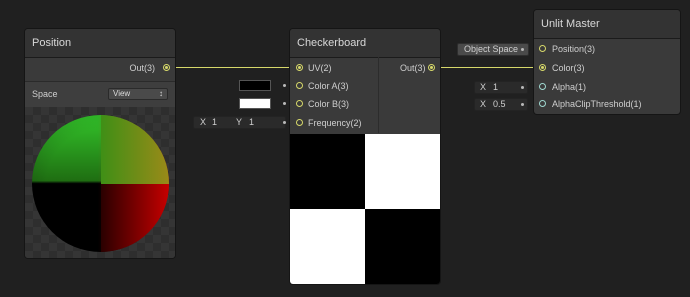  Describe the element at coordinates (138, 94) in the screenshot. I see `space-dropdown: View ↕` at that location.